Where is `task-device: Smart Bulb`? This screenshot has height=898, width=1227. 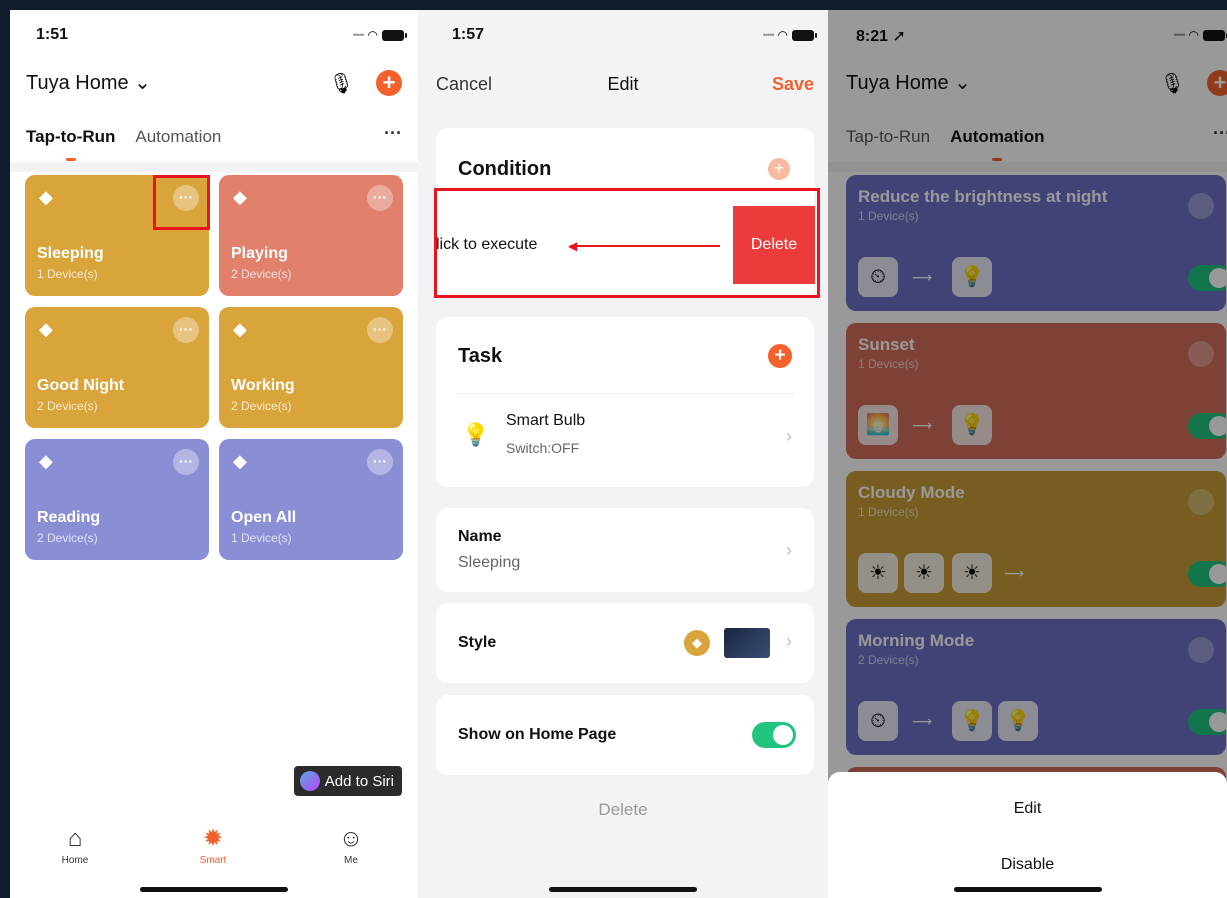 task-device: Smart Bulb is located at coordinates (546, 420).